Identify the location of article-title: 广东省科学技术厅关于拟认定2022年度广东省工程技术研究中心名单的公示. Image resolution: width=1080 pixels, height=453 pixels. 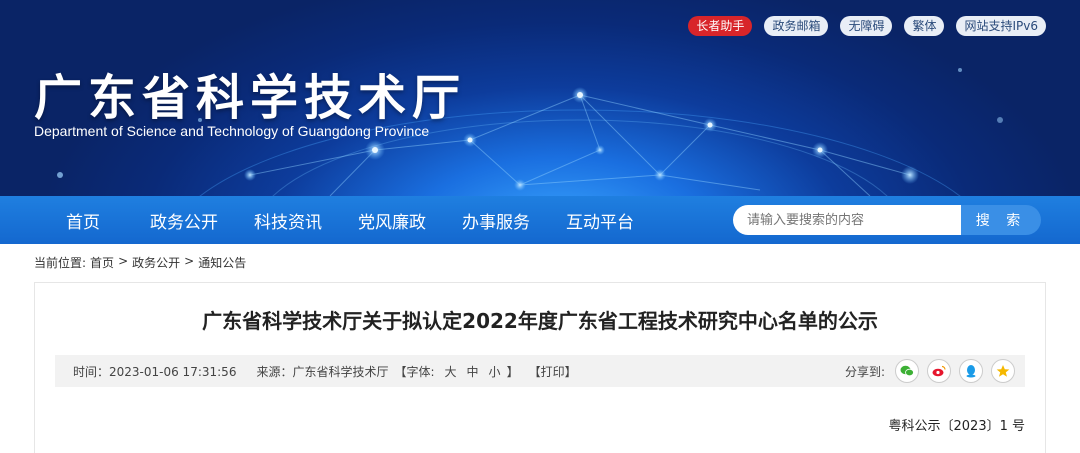
(540, 321).